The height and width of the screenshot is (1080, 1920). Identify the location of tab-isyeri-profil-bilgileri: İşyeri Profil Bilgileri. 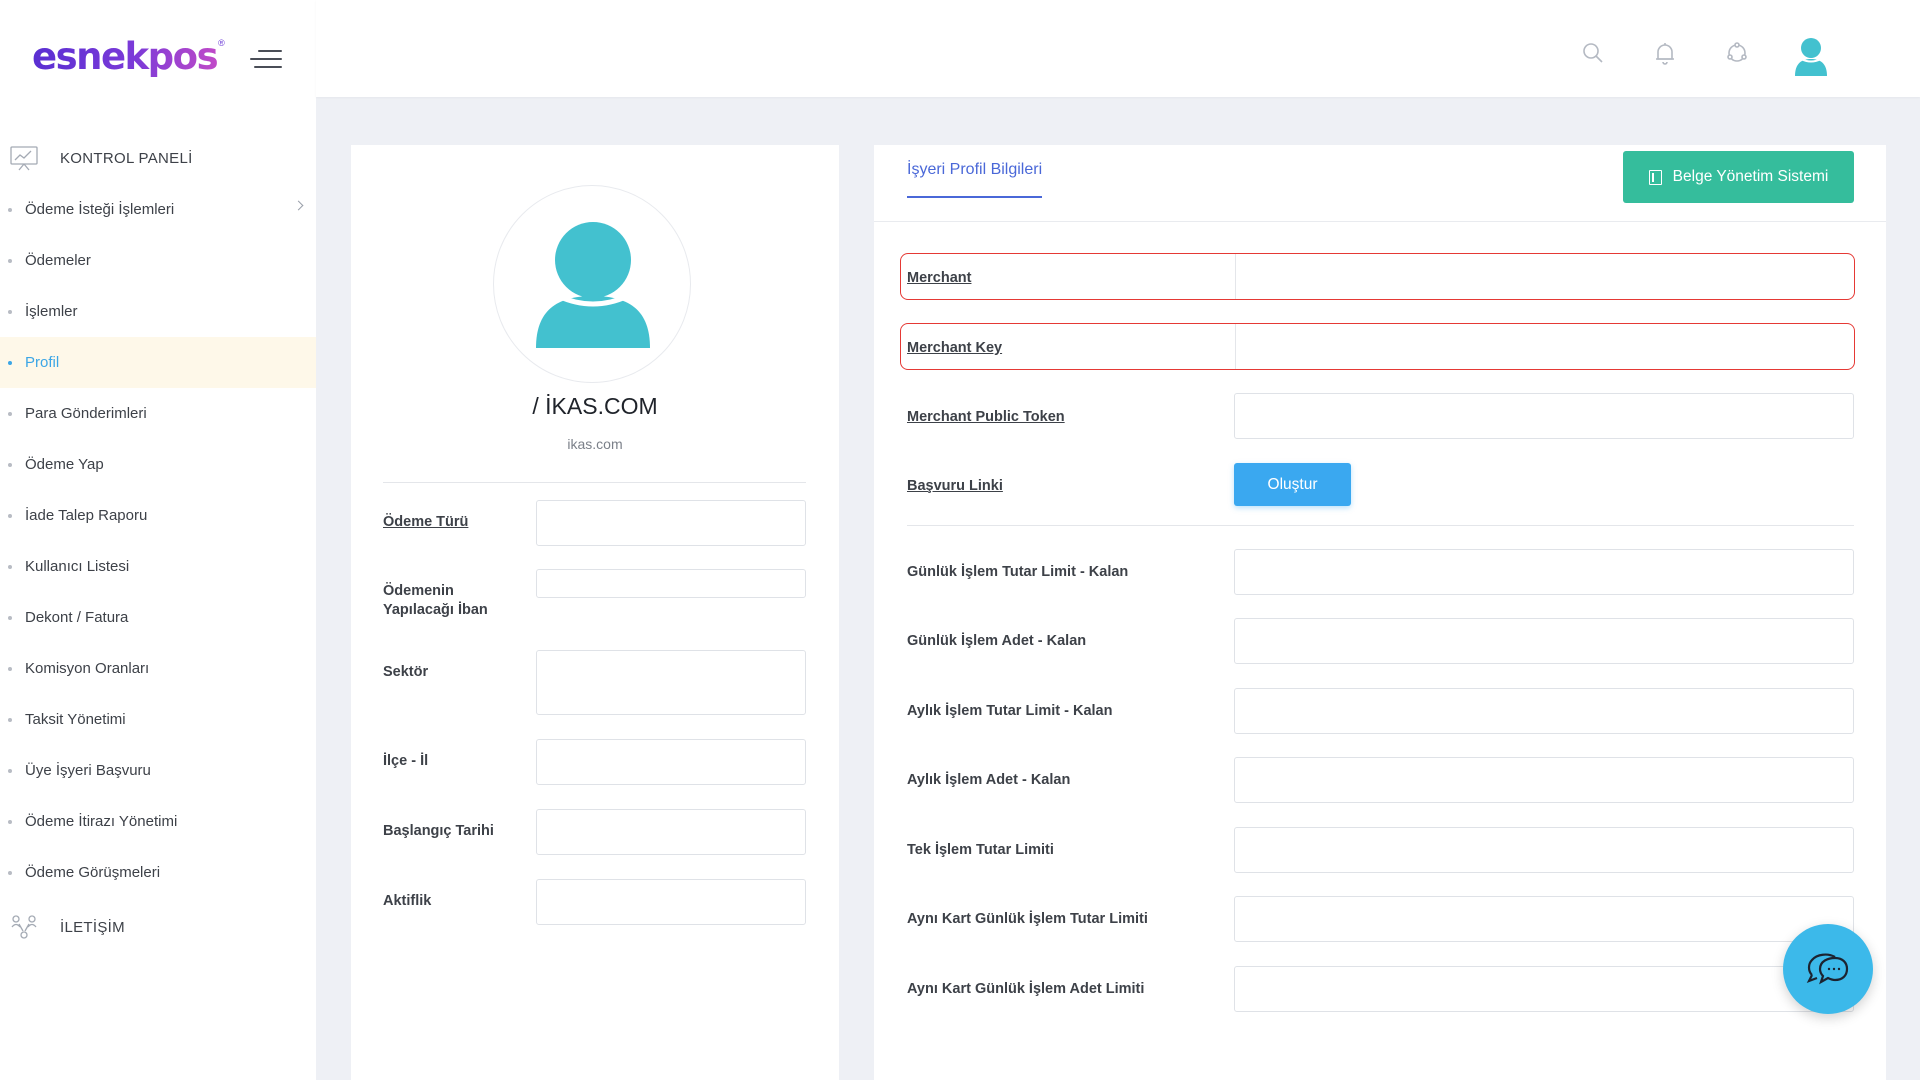
(975, 179).